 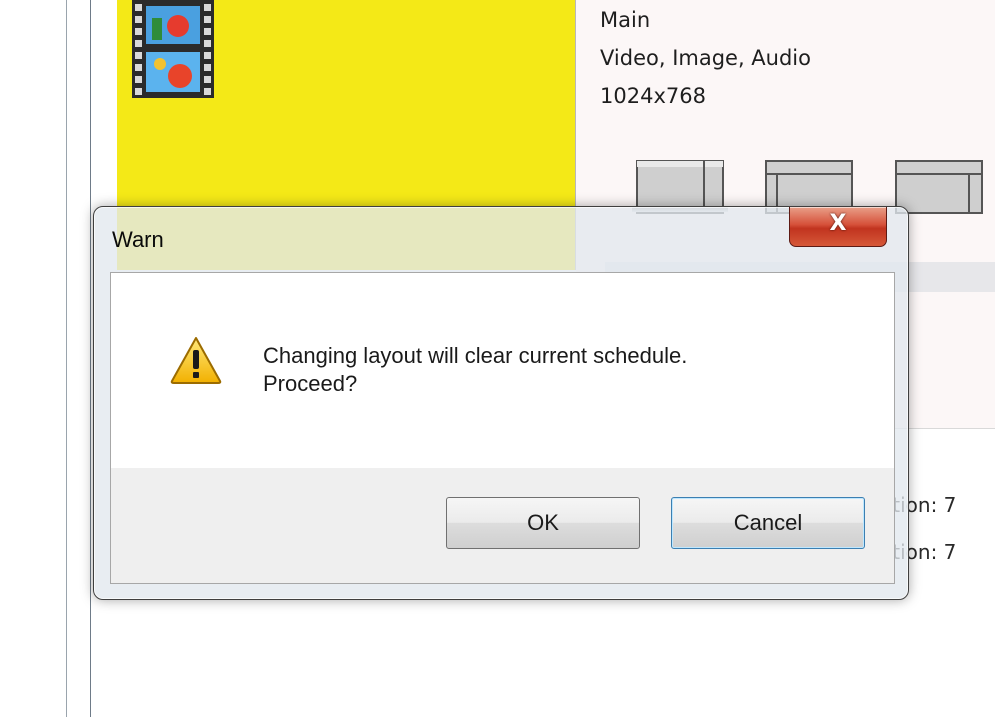 I want to click on warning-icon, so click(x=196, y=360).